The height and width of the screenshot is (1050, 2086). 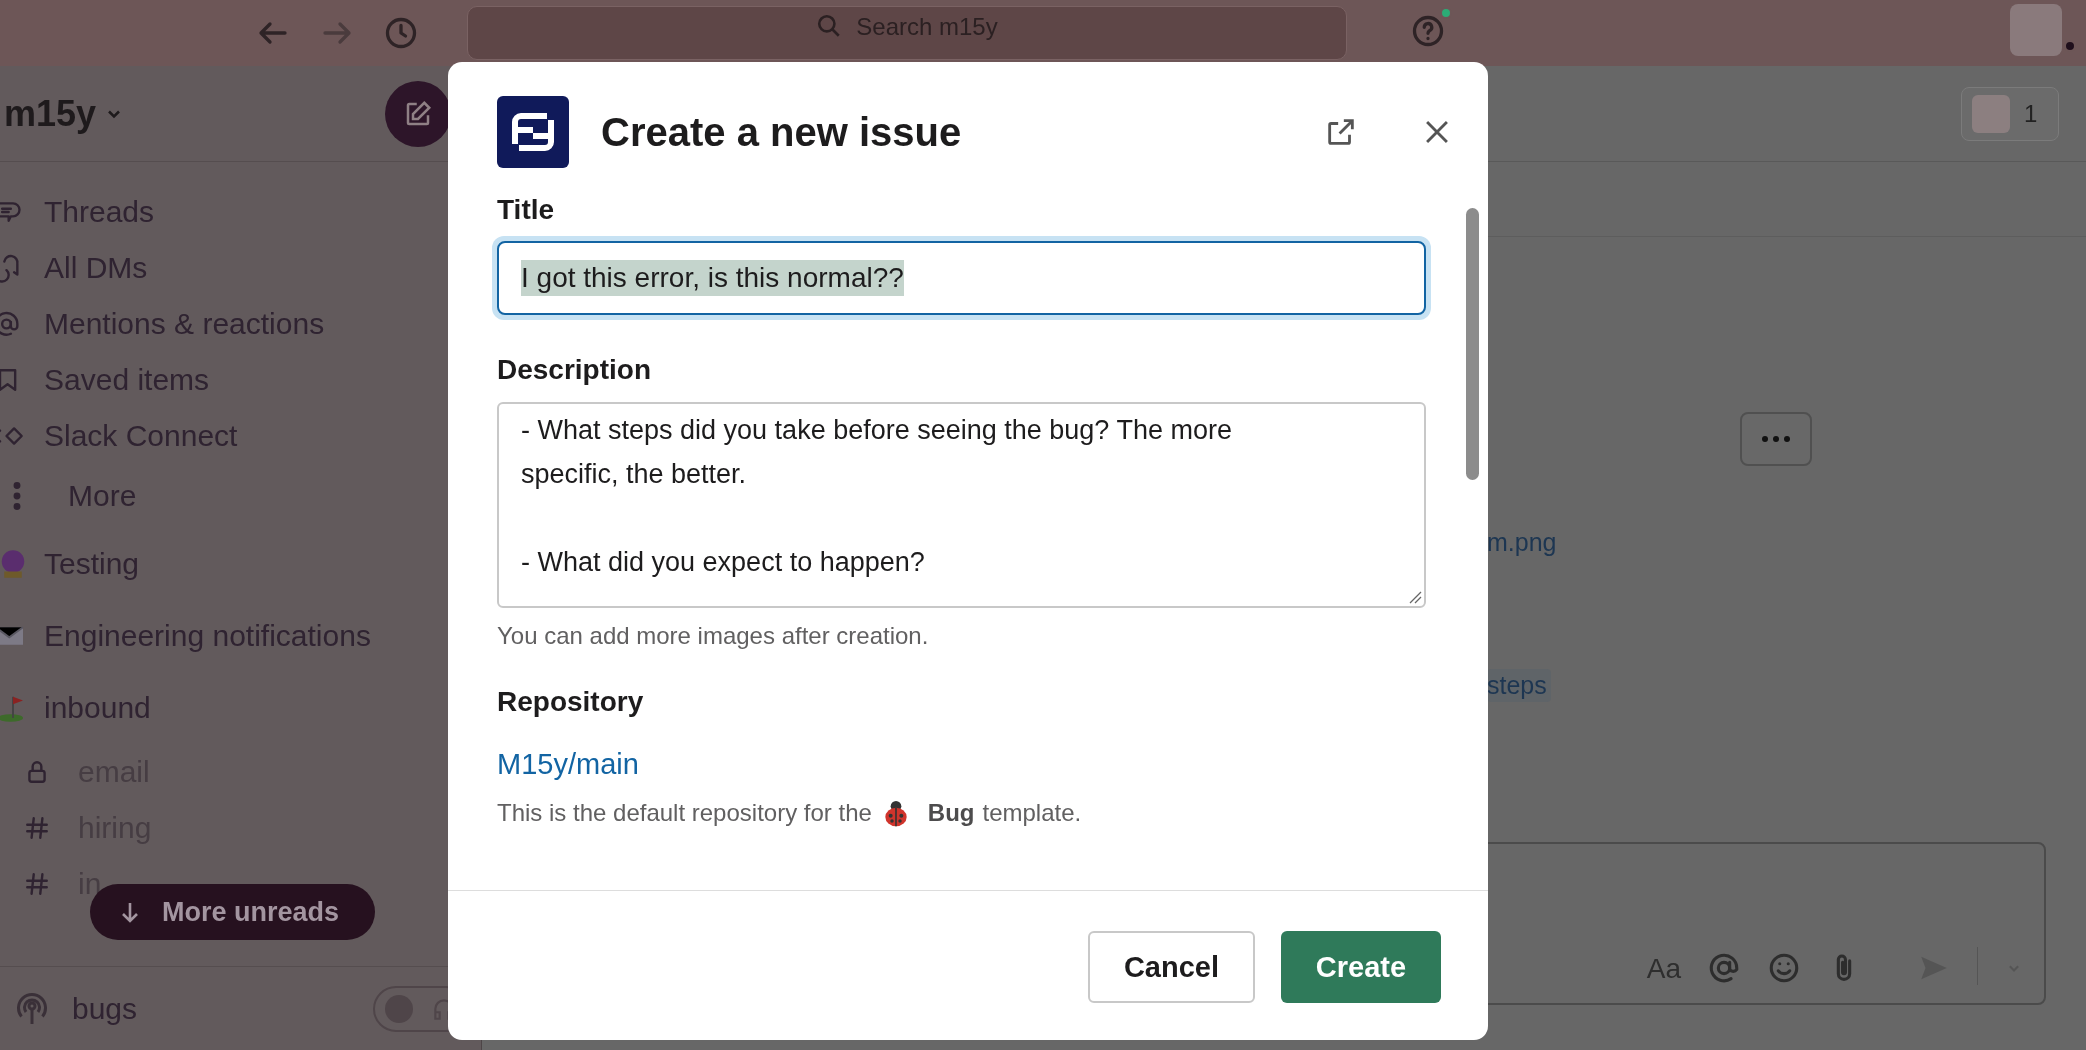 What do you see at coordinates (781, 132) in the screenshot?
I see `dialog-title: Create a new issue` at bounding box center [781, 132].